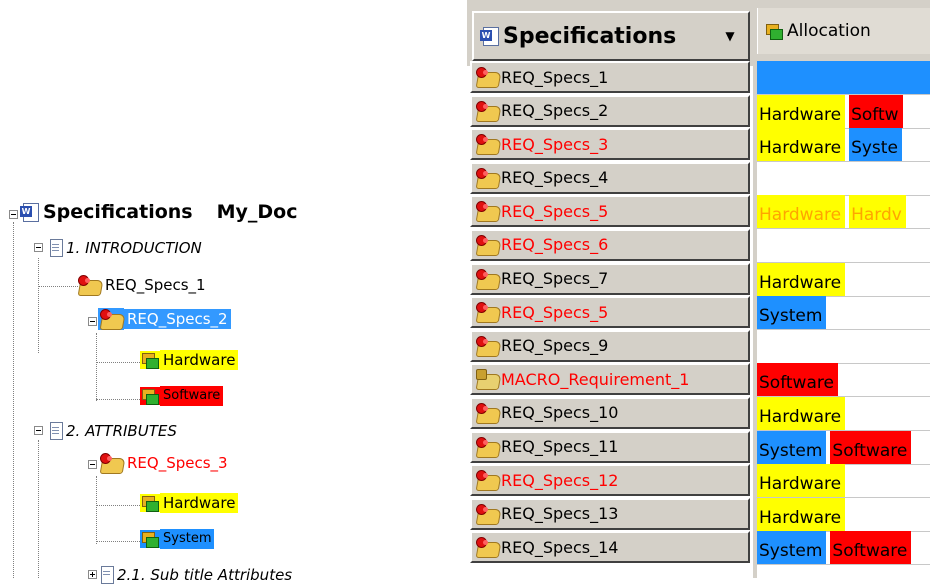  I want to click on grid-row: REQ_Specs_11 System Software, so click(698, 447).